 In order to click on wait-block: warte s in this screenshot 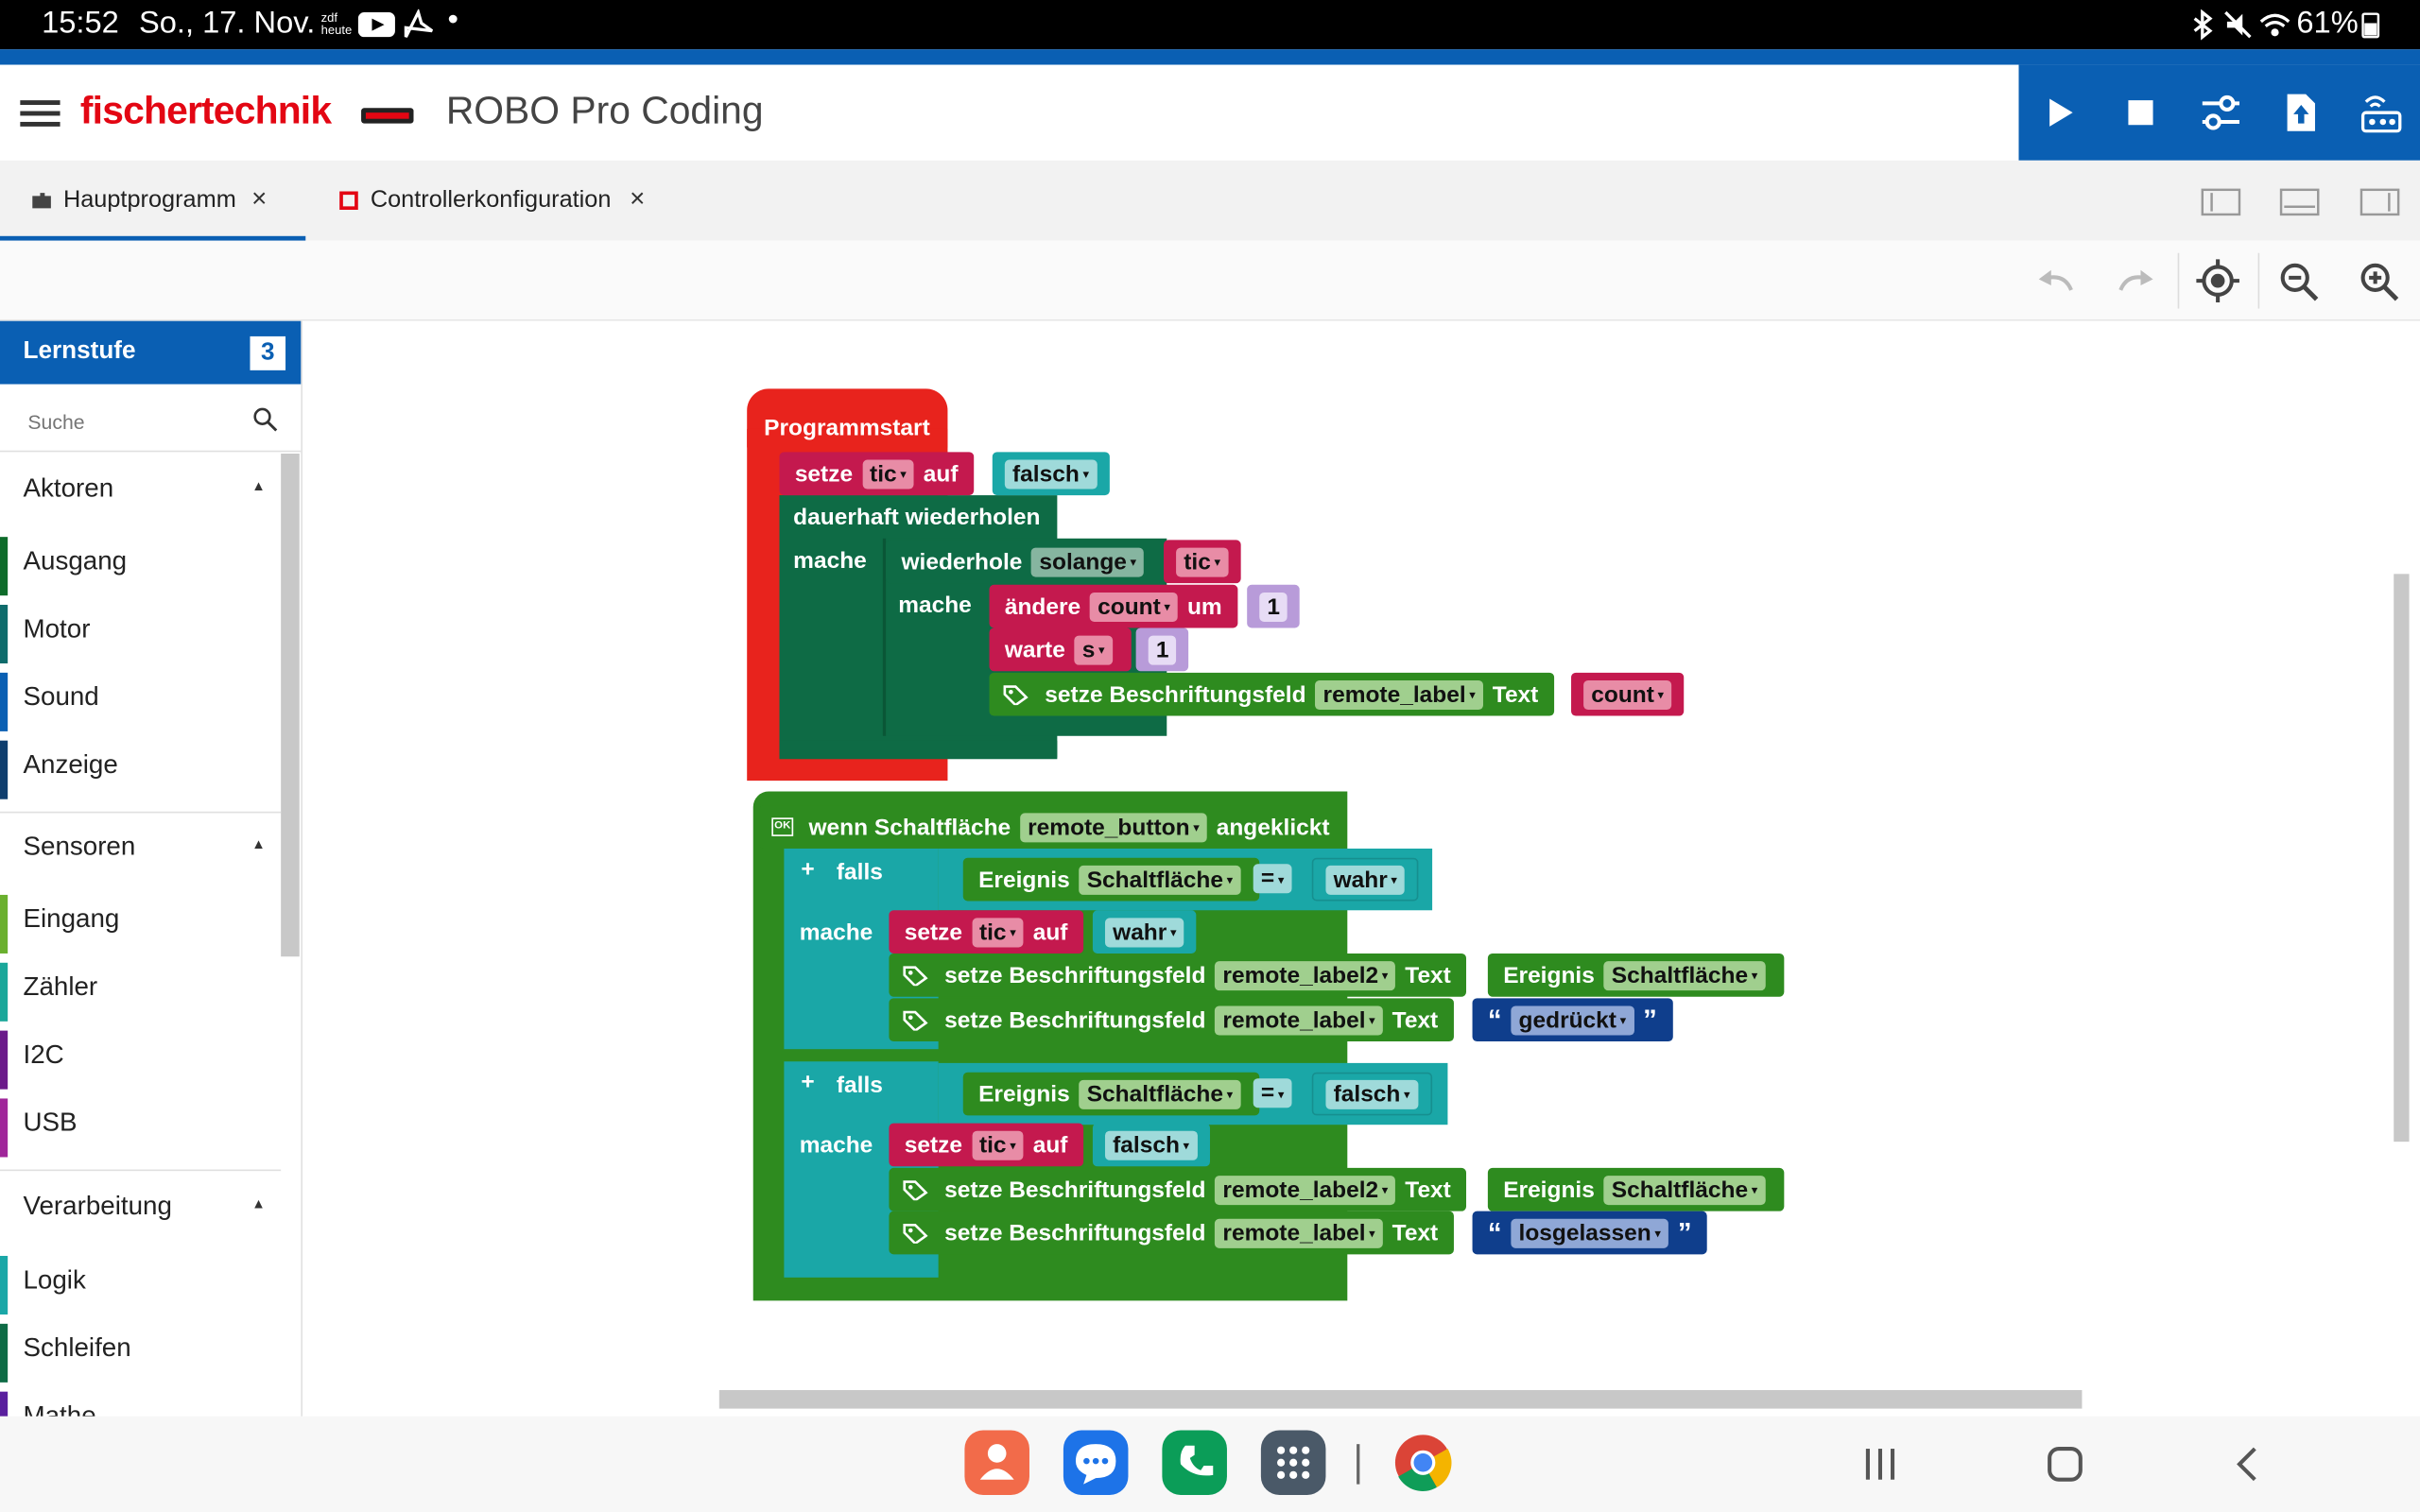, I will do `click(1060, 649)`.